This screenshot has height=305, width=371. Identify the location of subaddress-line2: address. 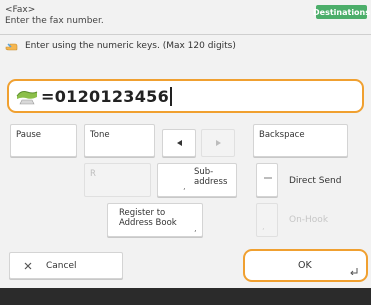
(211, 182).